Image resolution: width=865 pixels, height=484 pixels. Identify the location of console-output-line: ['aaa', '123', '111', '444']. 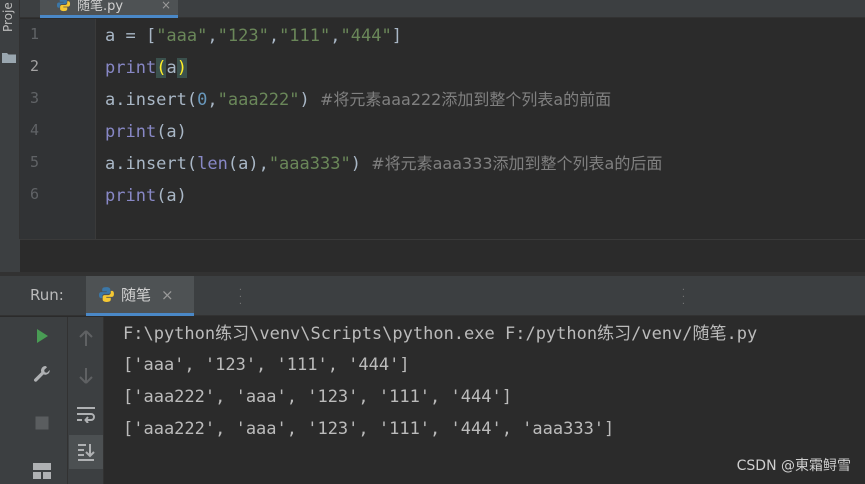
(266, 365).